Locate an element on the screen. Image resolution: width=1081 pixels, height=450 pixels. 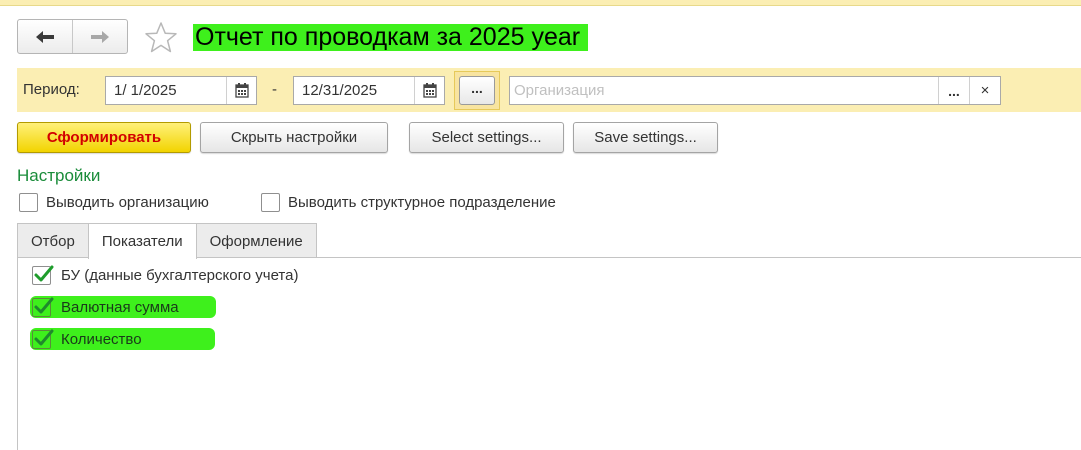
indicator-item: Количество is located at coordinates (88, 339).